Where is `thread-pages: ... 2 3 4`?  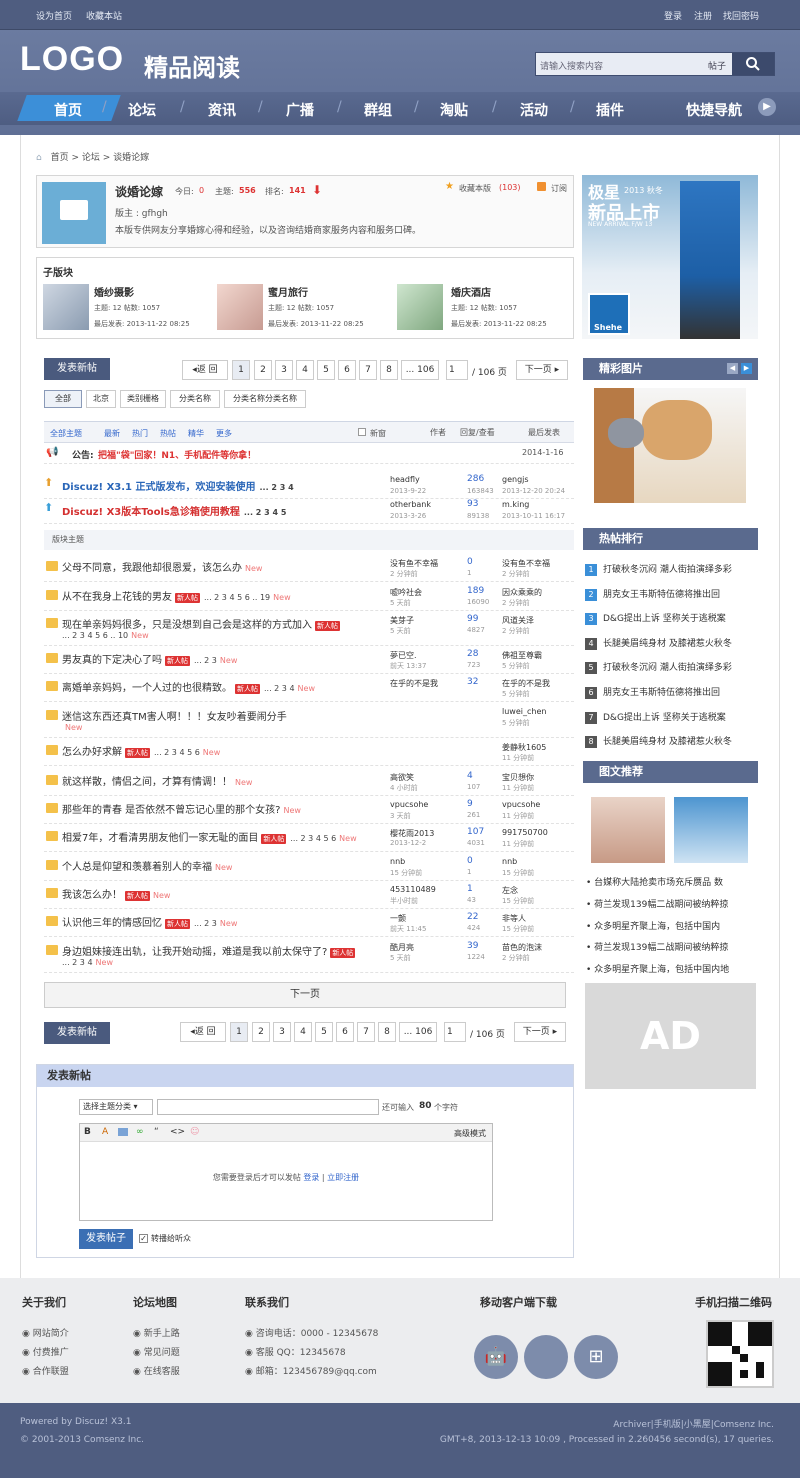 thread-pages: ... 2 3 4 is located at coordinates (77, 962).